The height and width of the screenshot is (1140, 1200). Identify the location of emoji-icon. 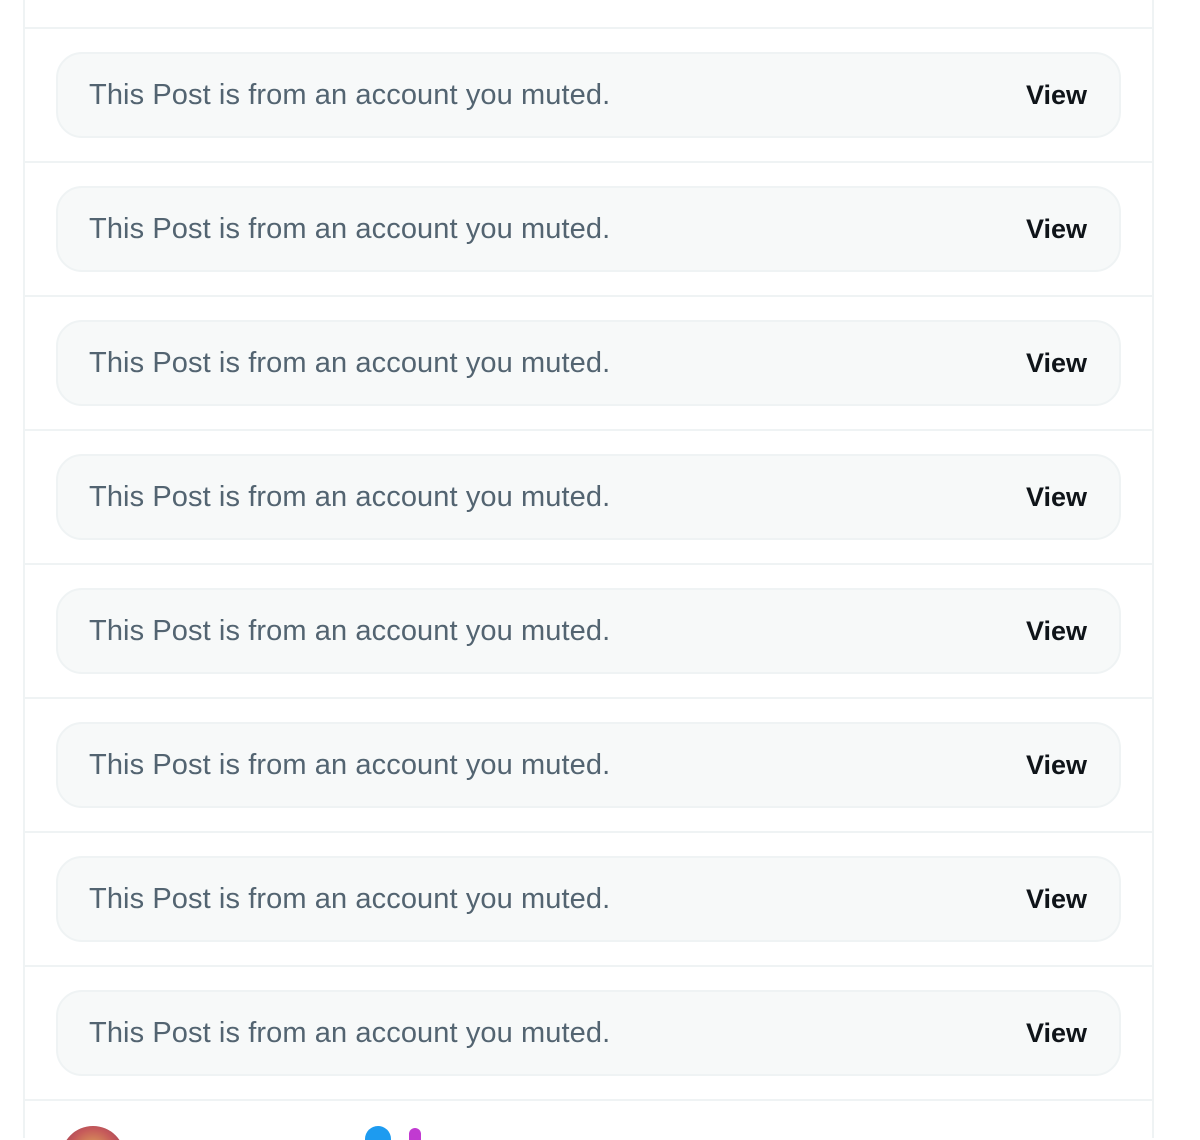
(415, 1134).